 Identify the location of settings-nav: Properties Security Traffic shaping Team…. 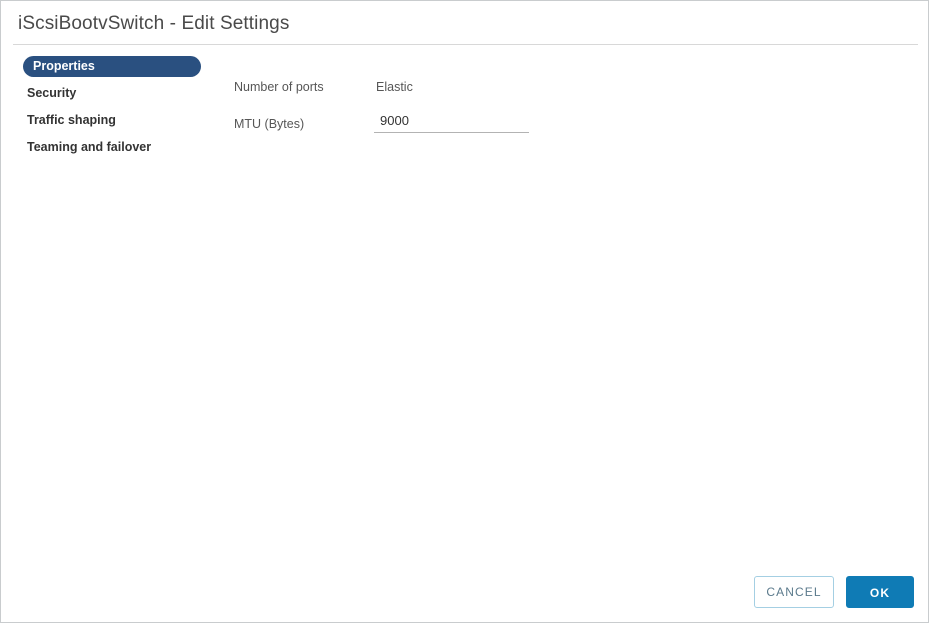
(123, 110).